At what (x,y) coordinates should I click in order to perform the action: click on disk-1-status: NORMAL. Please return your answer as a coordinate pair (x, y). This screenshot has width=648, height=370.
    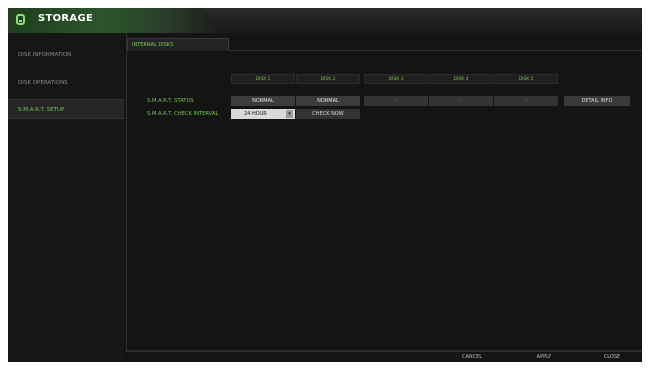
    Looking at the image, I should click on (263, 101).